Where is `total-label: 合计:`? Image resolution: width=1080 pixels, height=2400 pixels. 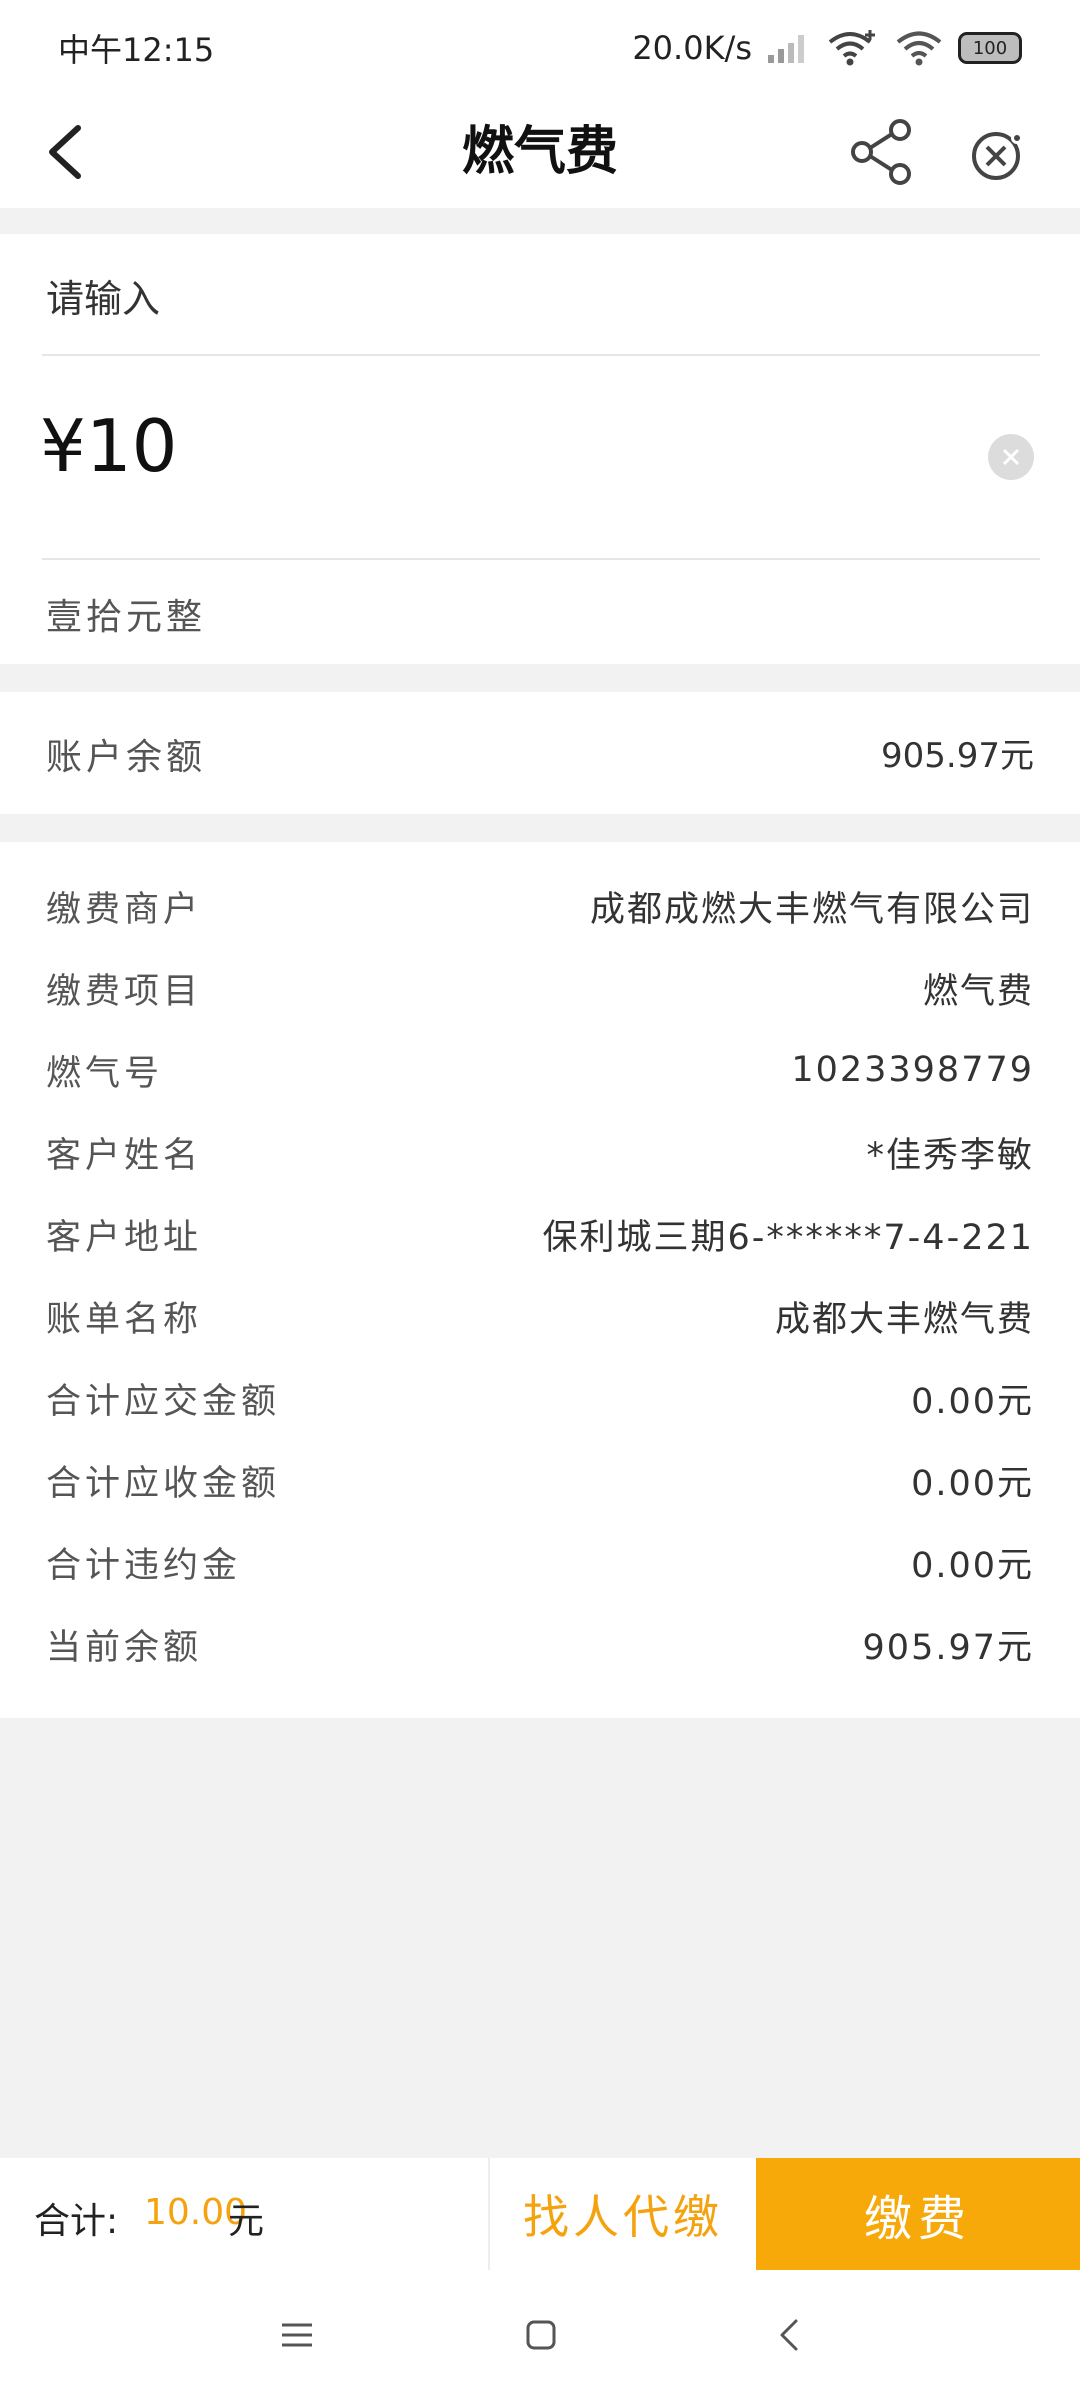 total-label: 合计: is located at coordinates (76, 2221).